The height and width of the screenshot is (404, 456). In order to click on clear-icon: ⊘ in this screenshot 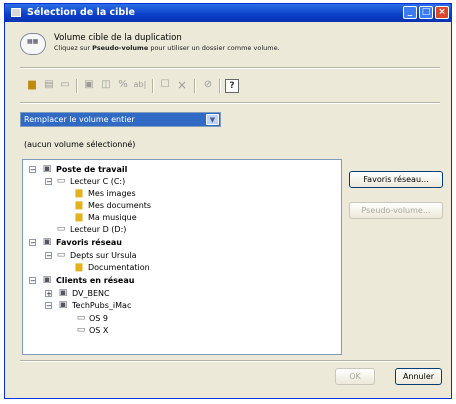, I will do `click(208, 85)`.